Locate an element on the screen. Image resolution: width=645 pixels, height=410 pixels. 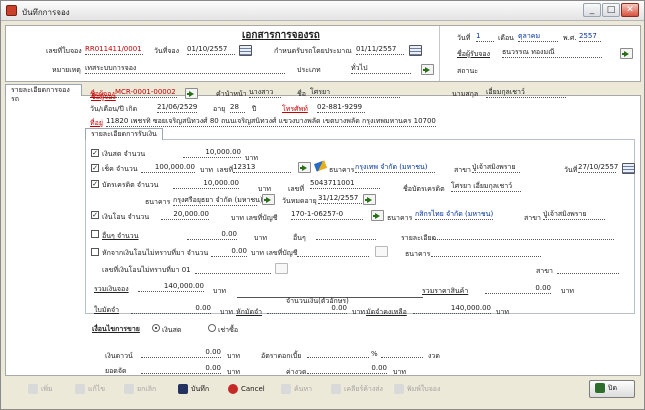
deliv-date-calendar-icon is located at coordinates (415, 50).